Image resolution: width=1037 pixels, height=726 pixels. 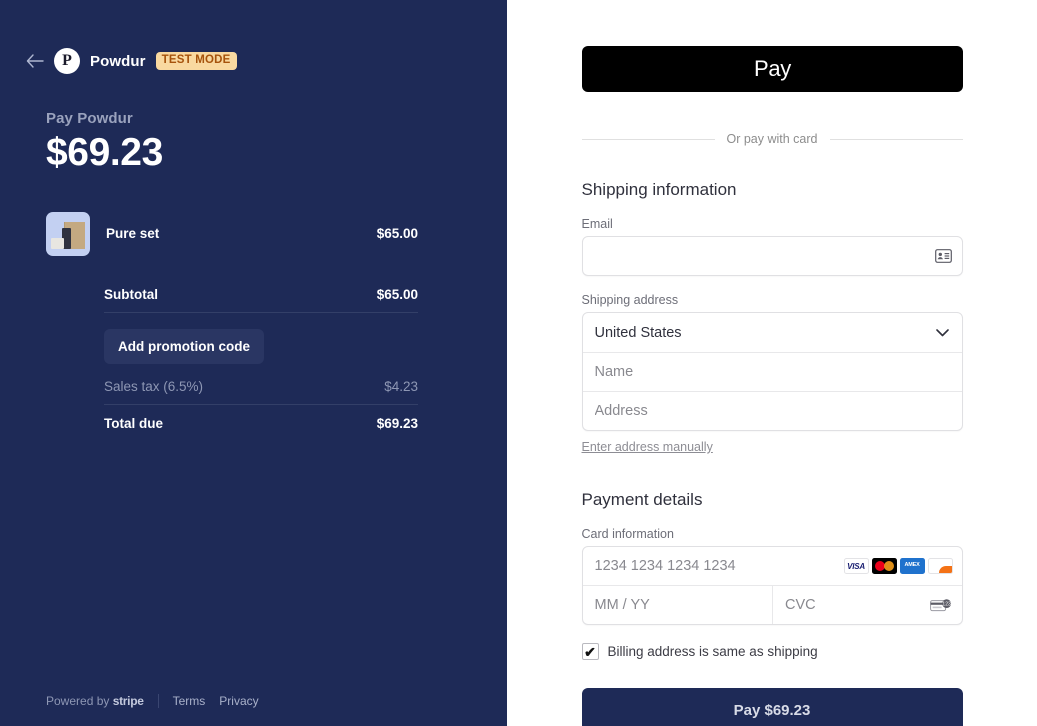 I want to click on line-item-price: $65.00, so click(x=397, y=234).